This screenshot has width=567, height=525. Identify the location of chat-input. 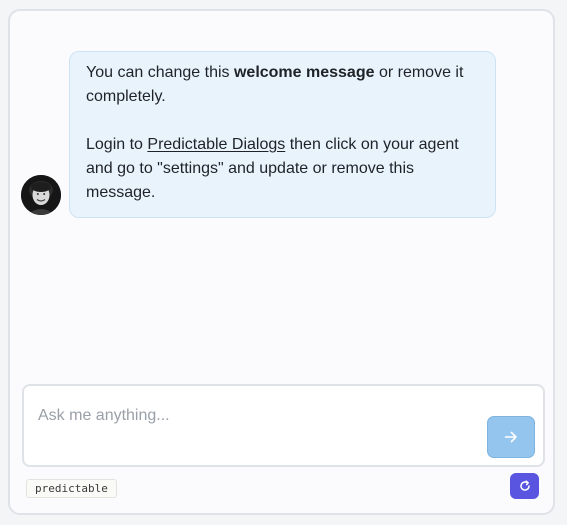
(253, 416).